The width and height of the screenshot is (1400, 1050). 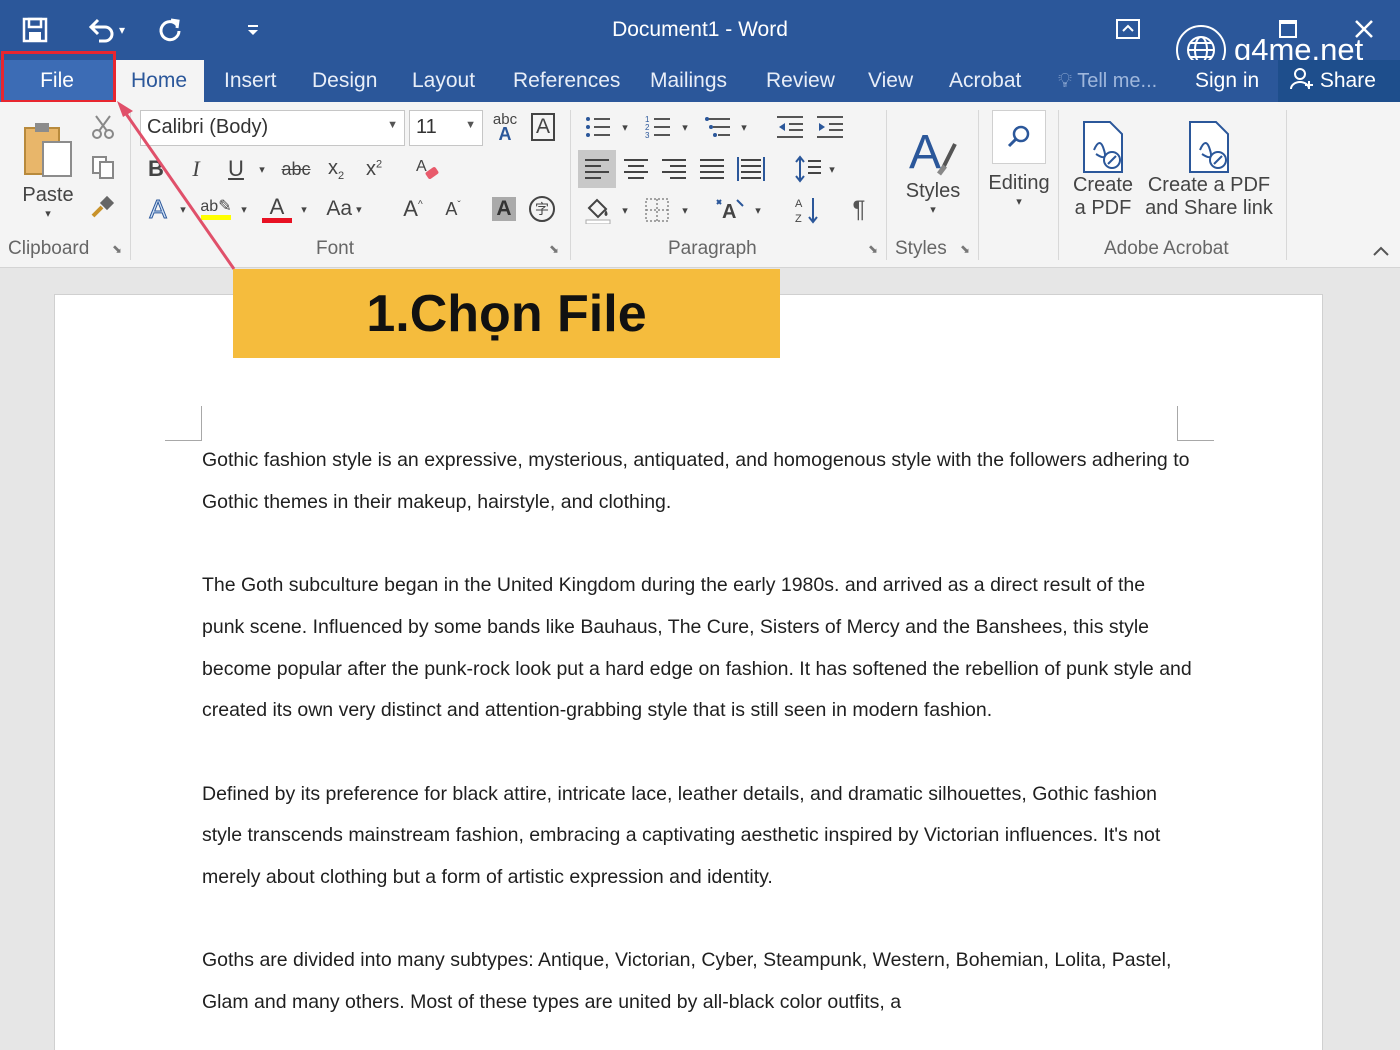 What do you see at coordinates (685, 127) in the screenshot?
I see `numbering-dropdown: ▾` at bounding box center [685, 127].